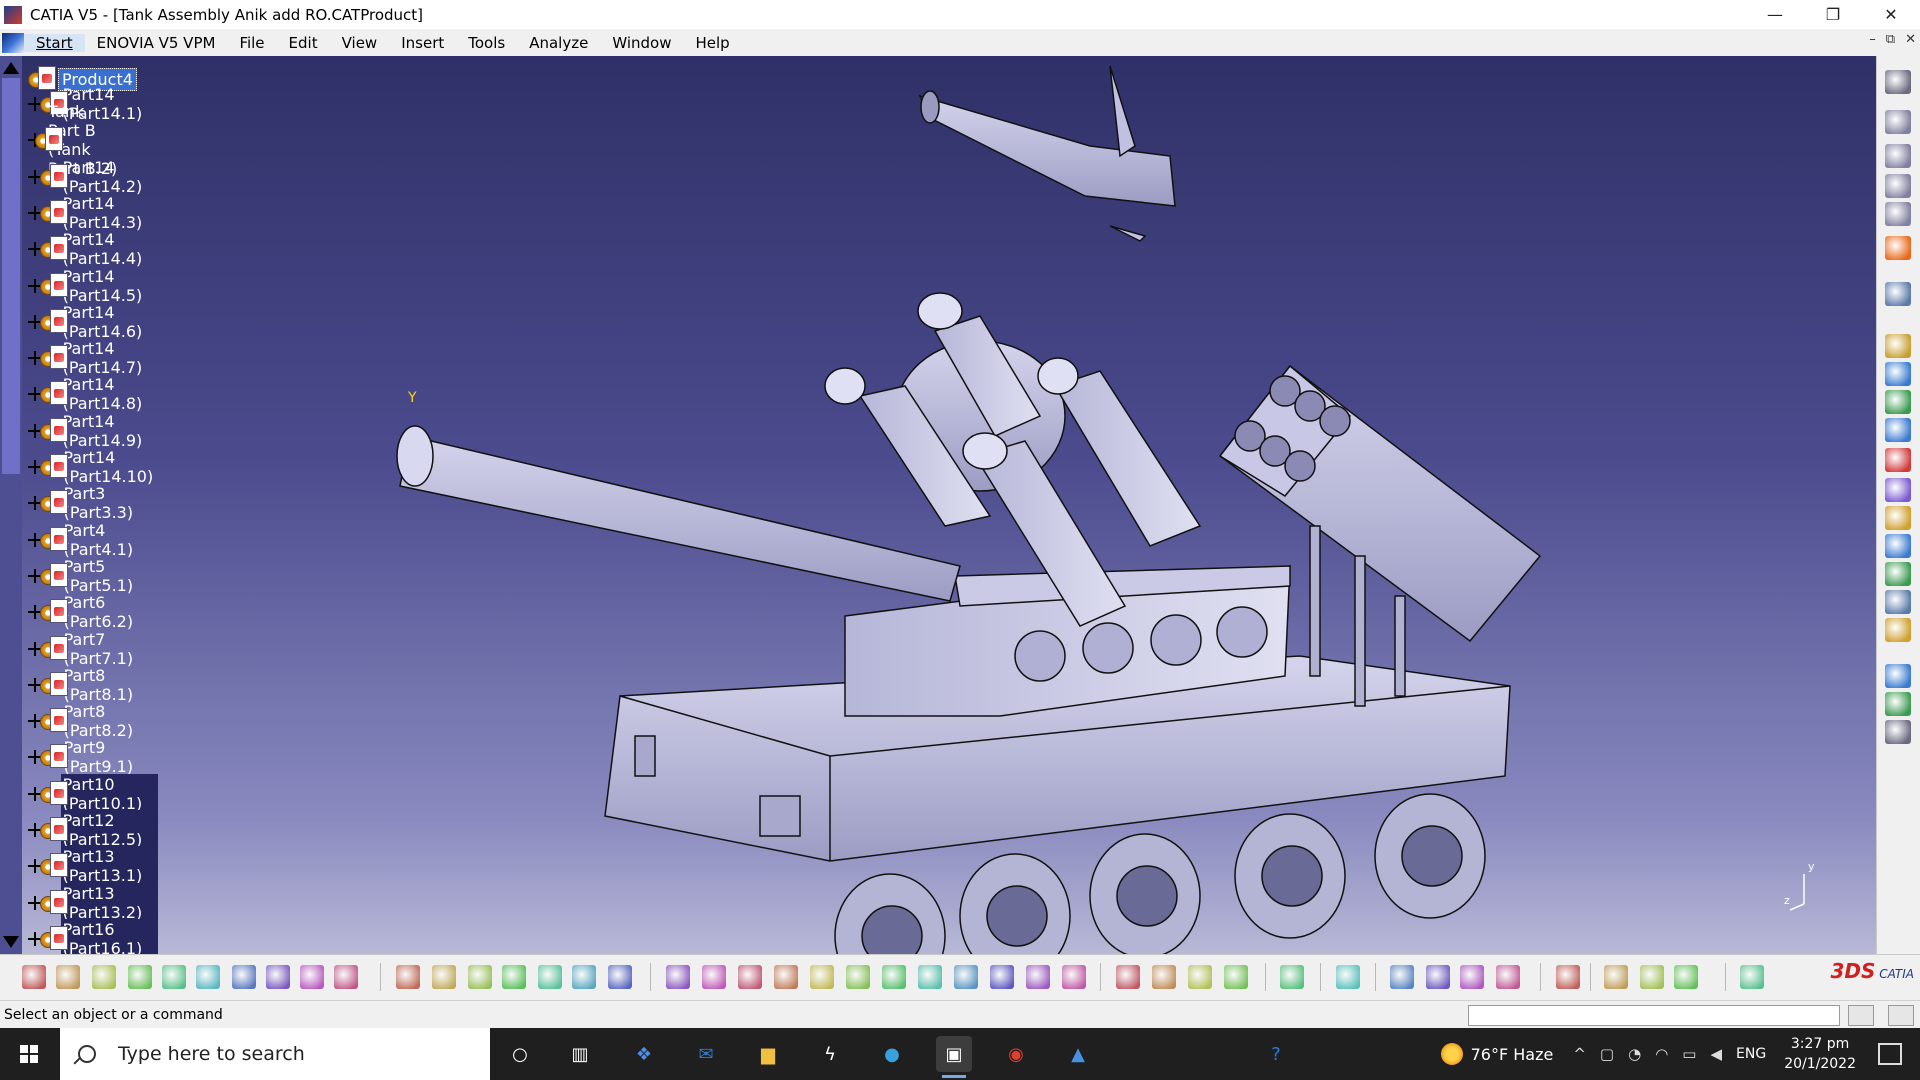 Image resolution: width=1920 pixels, height=1080 pixels. I want to click on undo-icon, so click(278, 977).